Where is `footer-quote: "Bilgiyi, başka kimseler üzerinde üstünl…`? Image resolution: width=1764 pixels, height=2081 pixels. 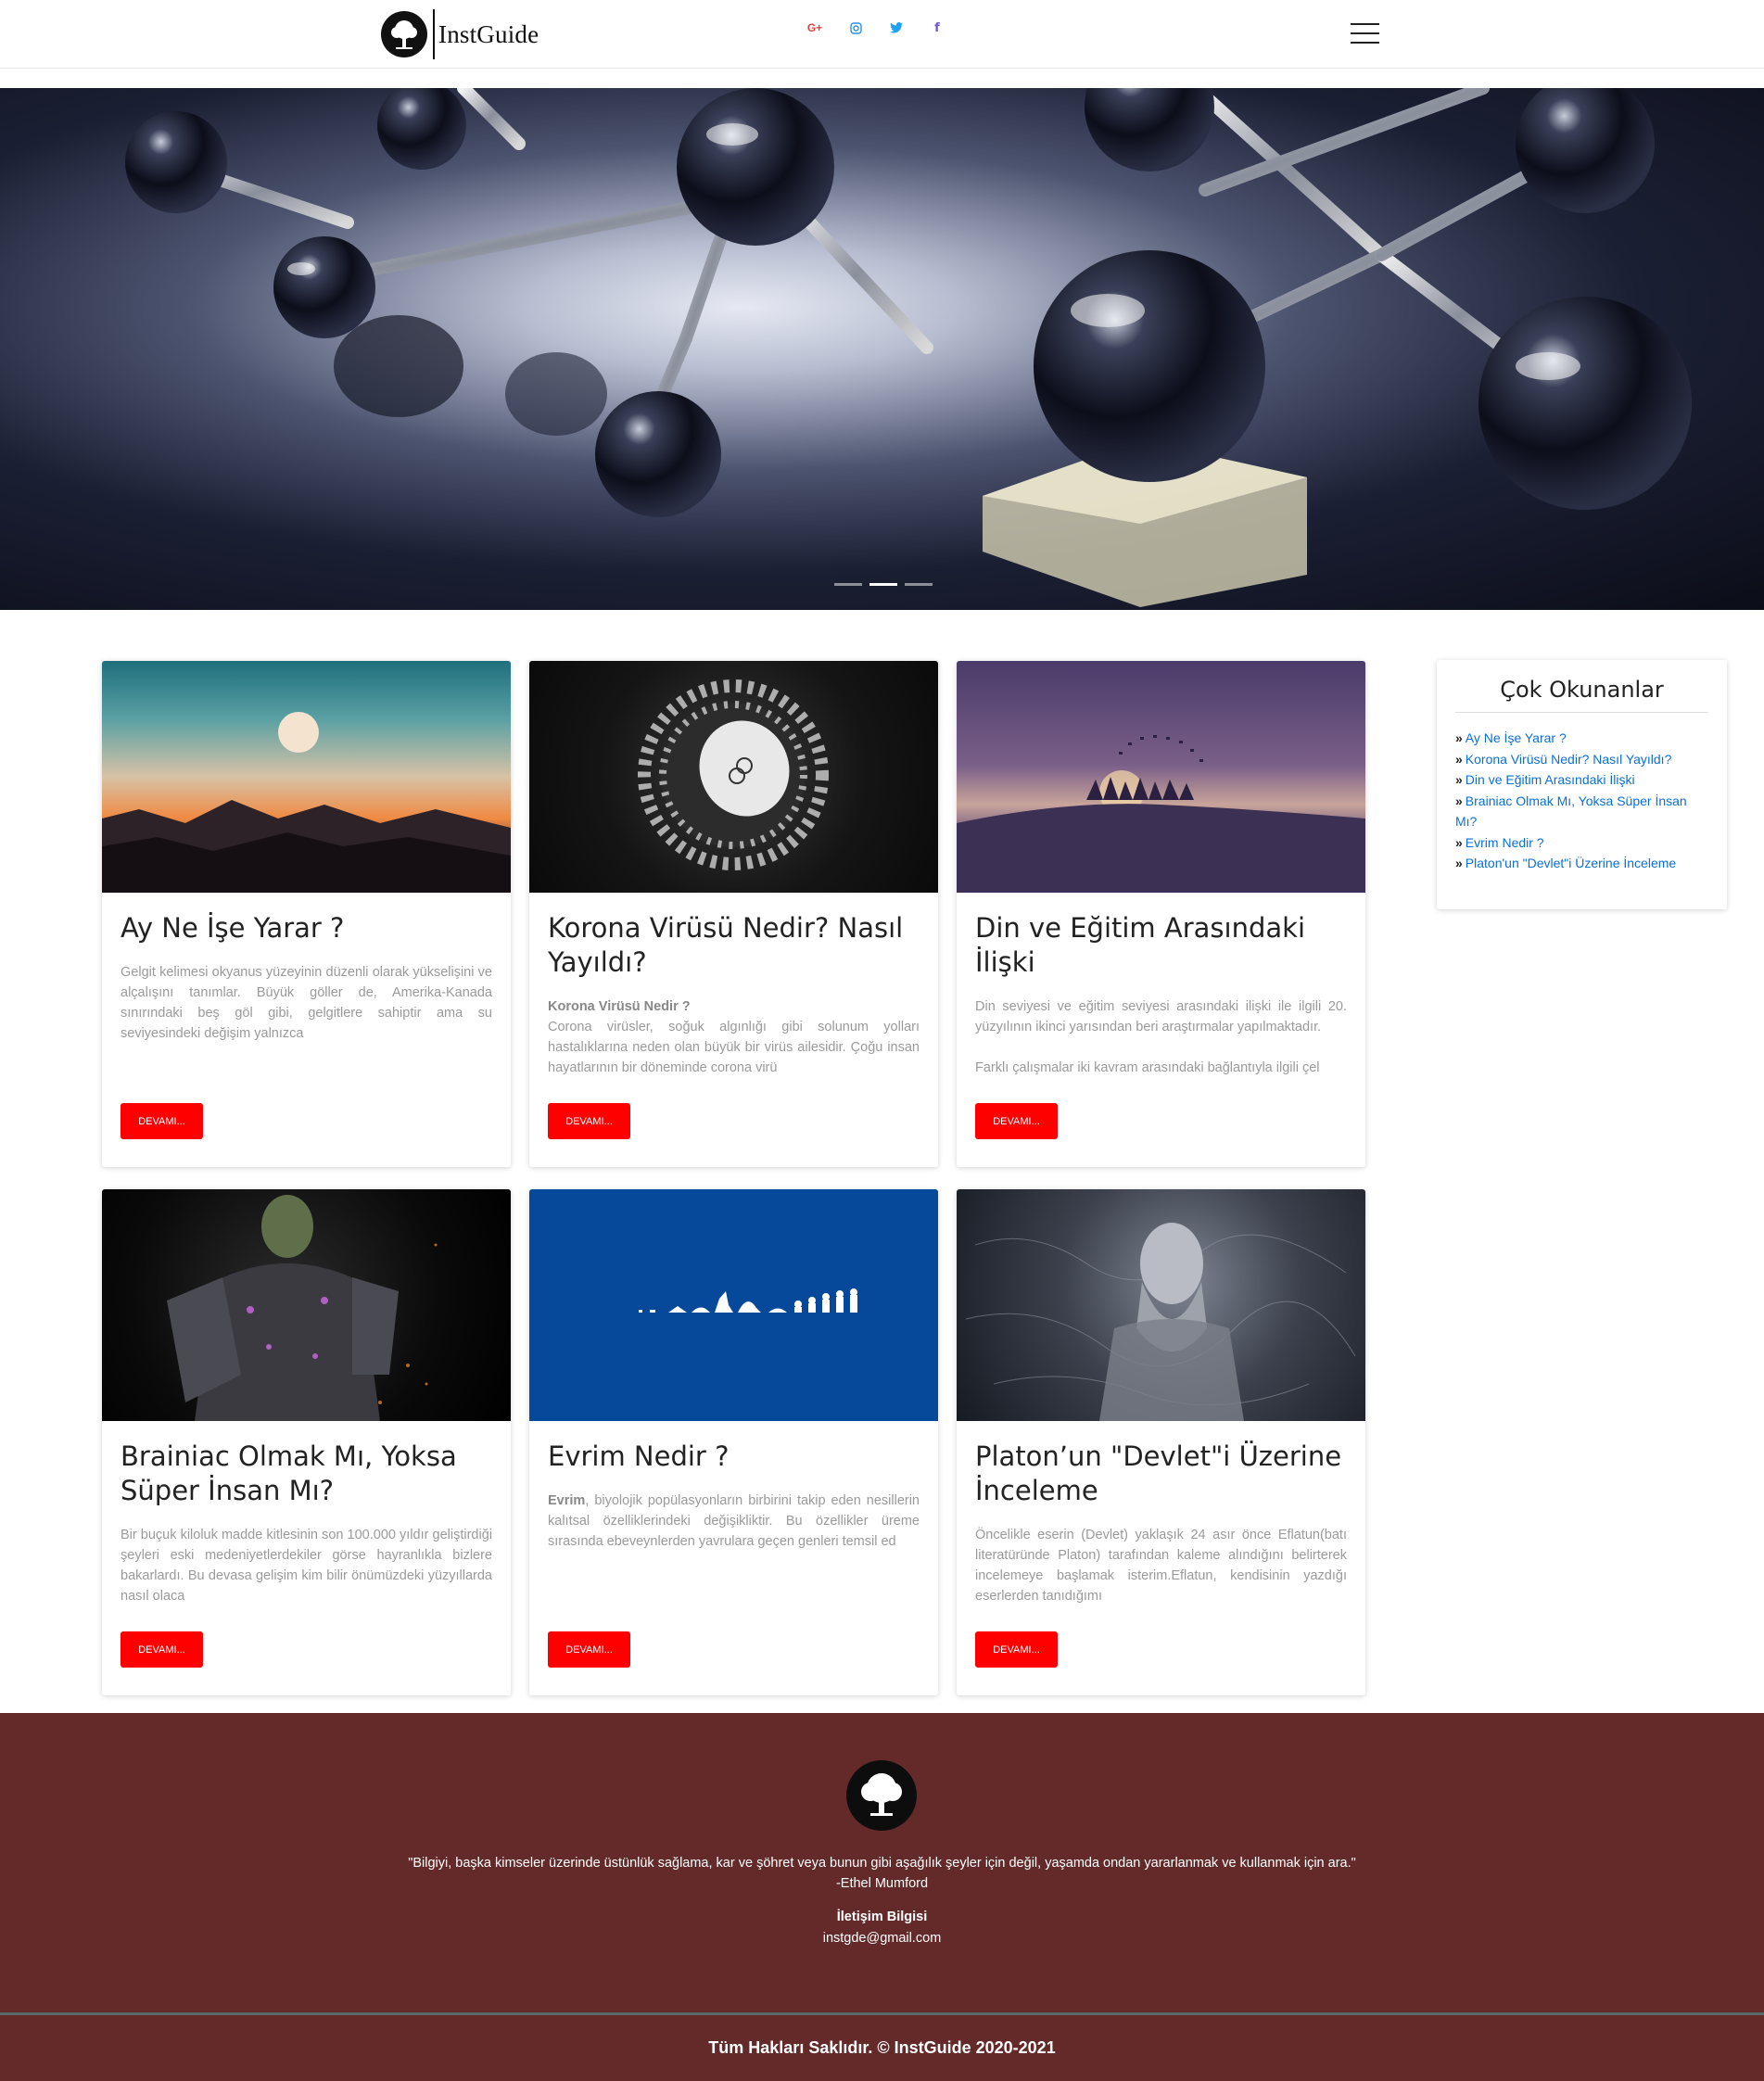 footer-quote: "Bilgiyi, başka kimseler üzerinde üstünl… is located at coordinates (882, 1873).